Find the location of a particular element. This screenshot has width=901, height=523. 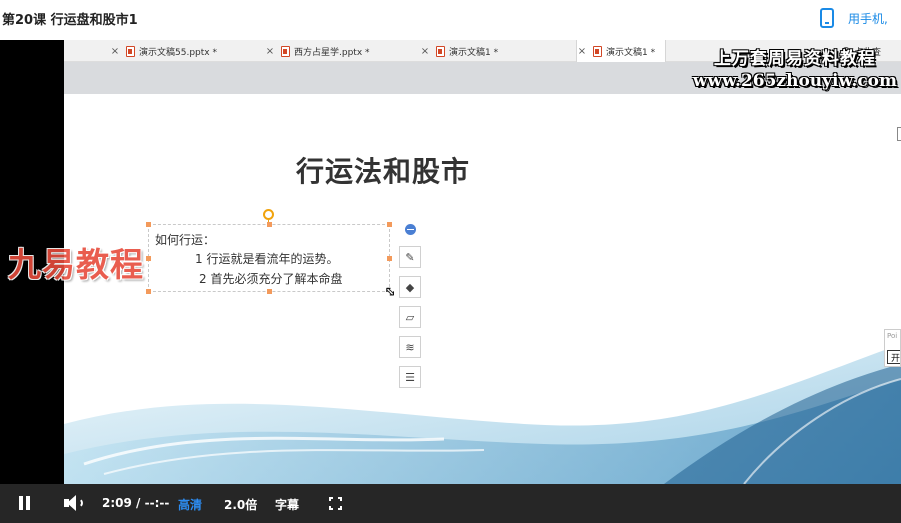

speed-button: 2.0倍 is located at coordinates (240, 504).